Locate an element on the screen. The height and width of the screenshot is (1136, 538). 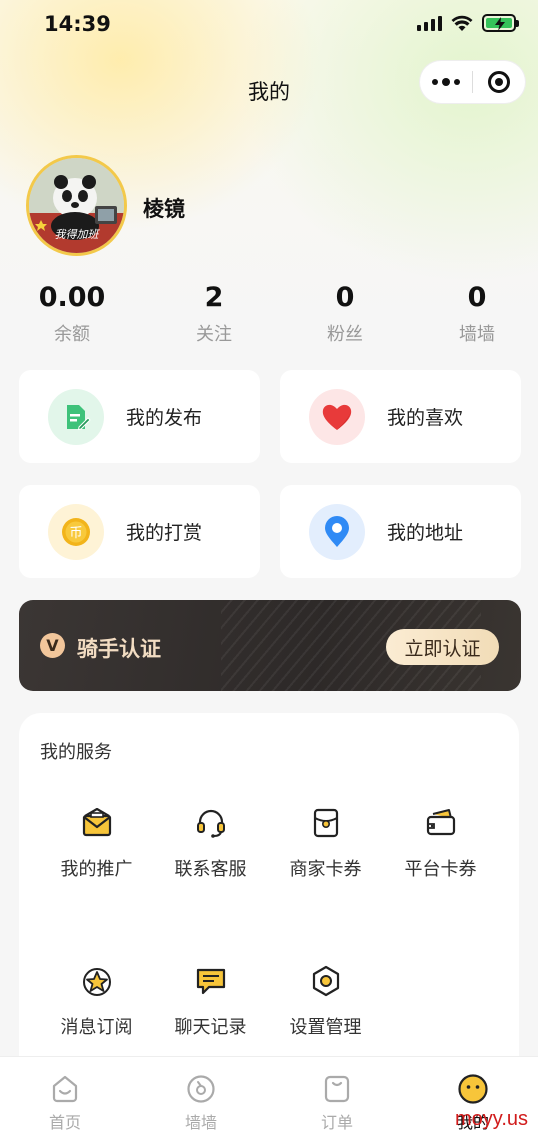
service-message-subscription: 消息订阅 is located at coordinates (96, 1001).